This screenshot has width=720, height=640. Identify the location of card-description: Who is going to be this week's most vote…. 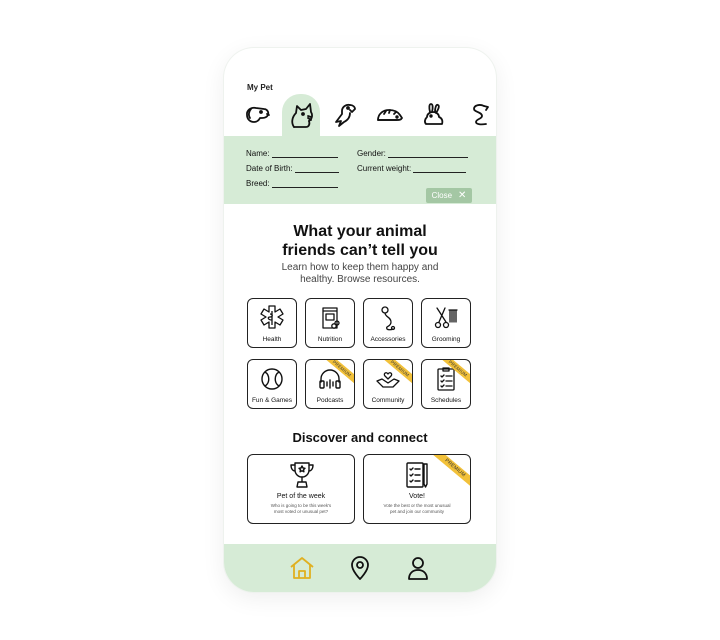
(301, 509).